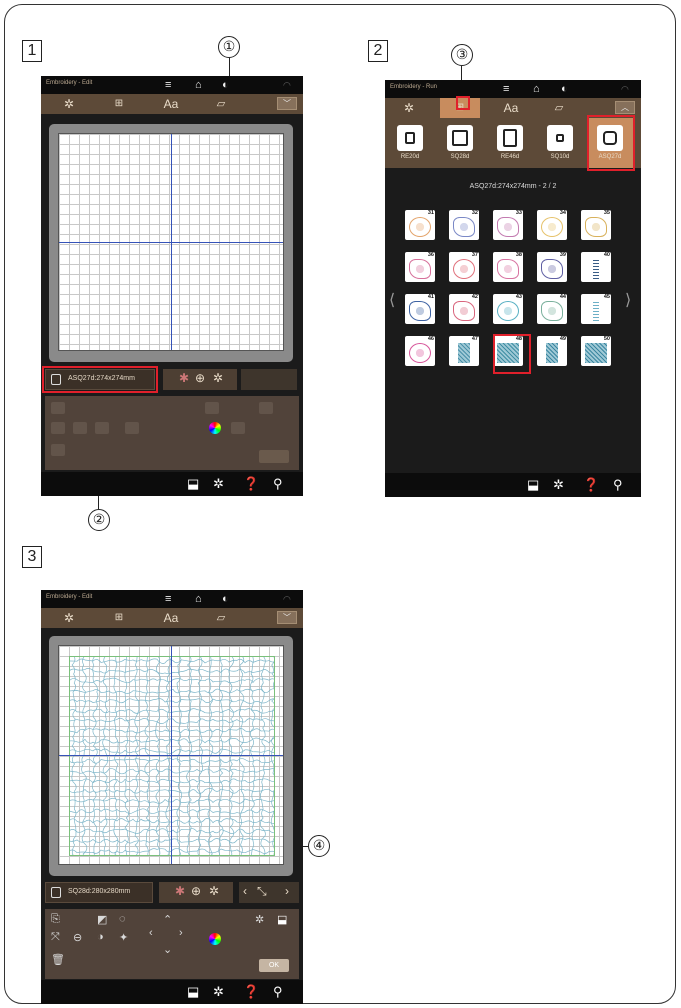  What do you see at coordinates (464, 267) in the screenshot?
I see `pattern-thumb-37: 37` at bounding box center [464, 267].